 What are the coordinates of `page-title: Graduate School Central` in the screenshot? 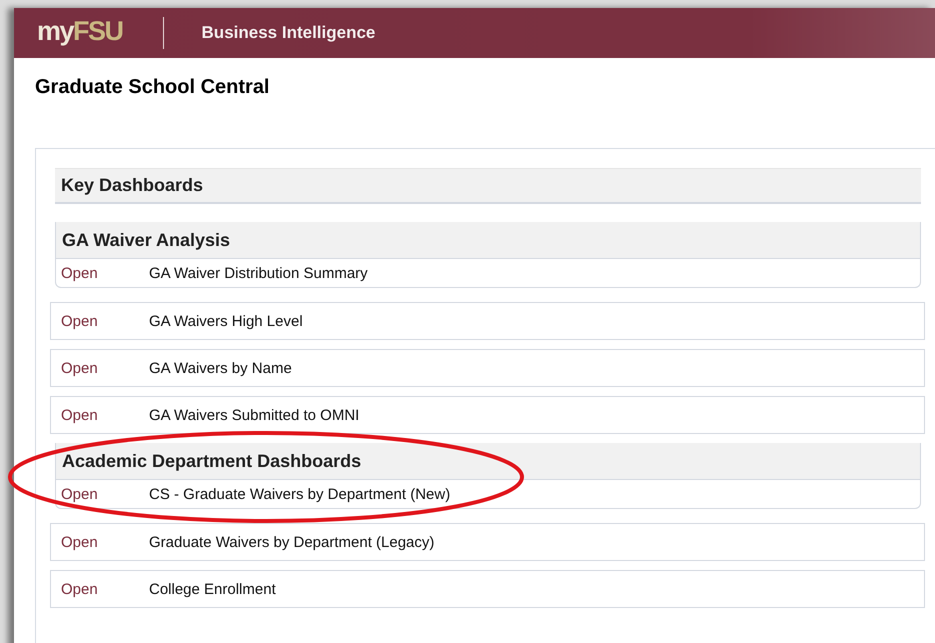 It's located at (152, 87).